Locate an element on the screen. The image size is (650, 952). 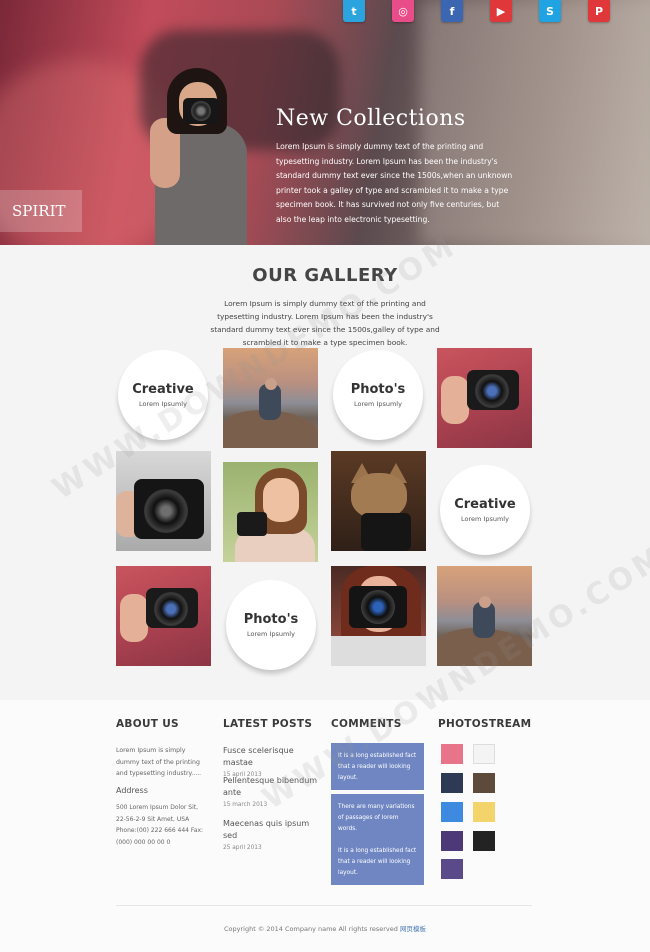
post-item: Pellentesque bibendum ante 15 march 2013 is located at coordinates (270, 791).